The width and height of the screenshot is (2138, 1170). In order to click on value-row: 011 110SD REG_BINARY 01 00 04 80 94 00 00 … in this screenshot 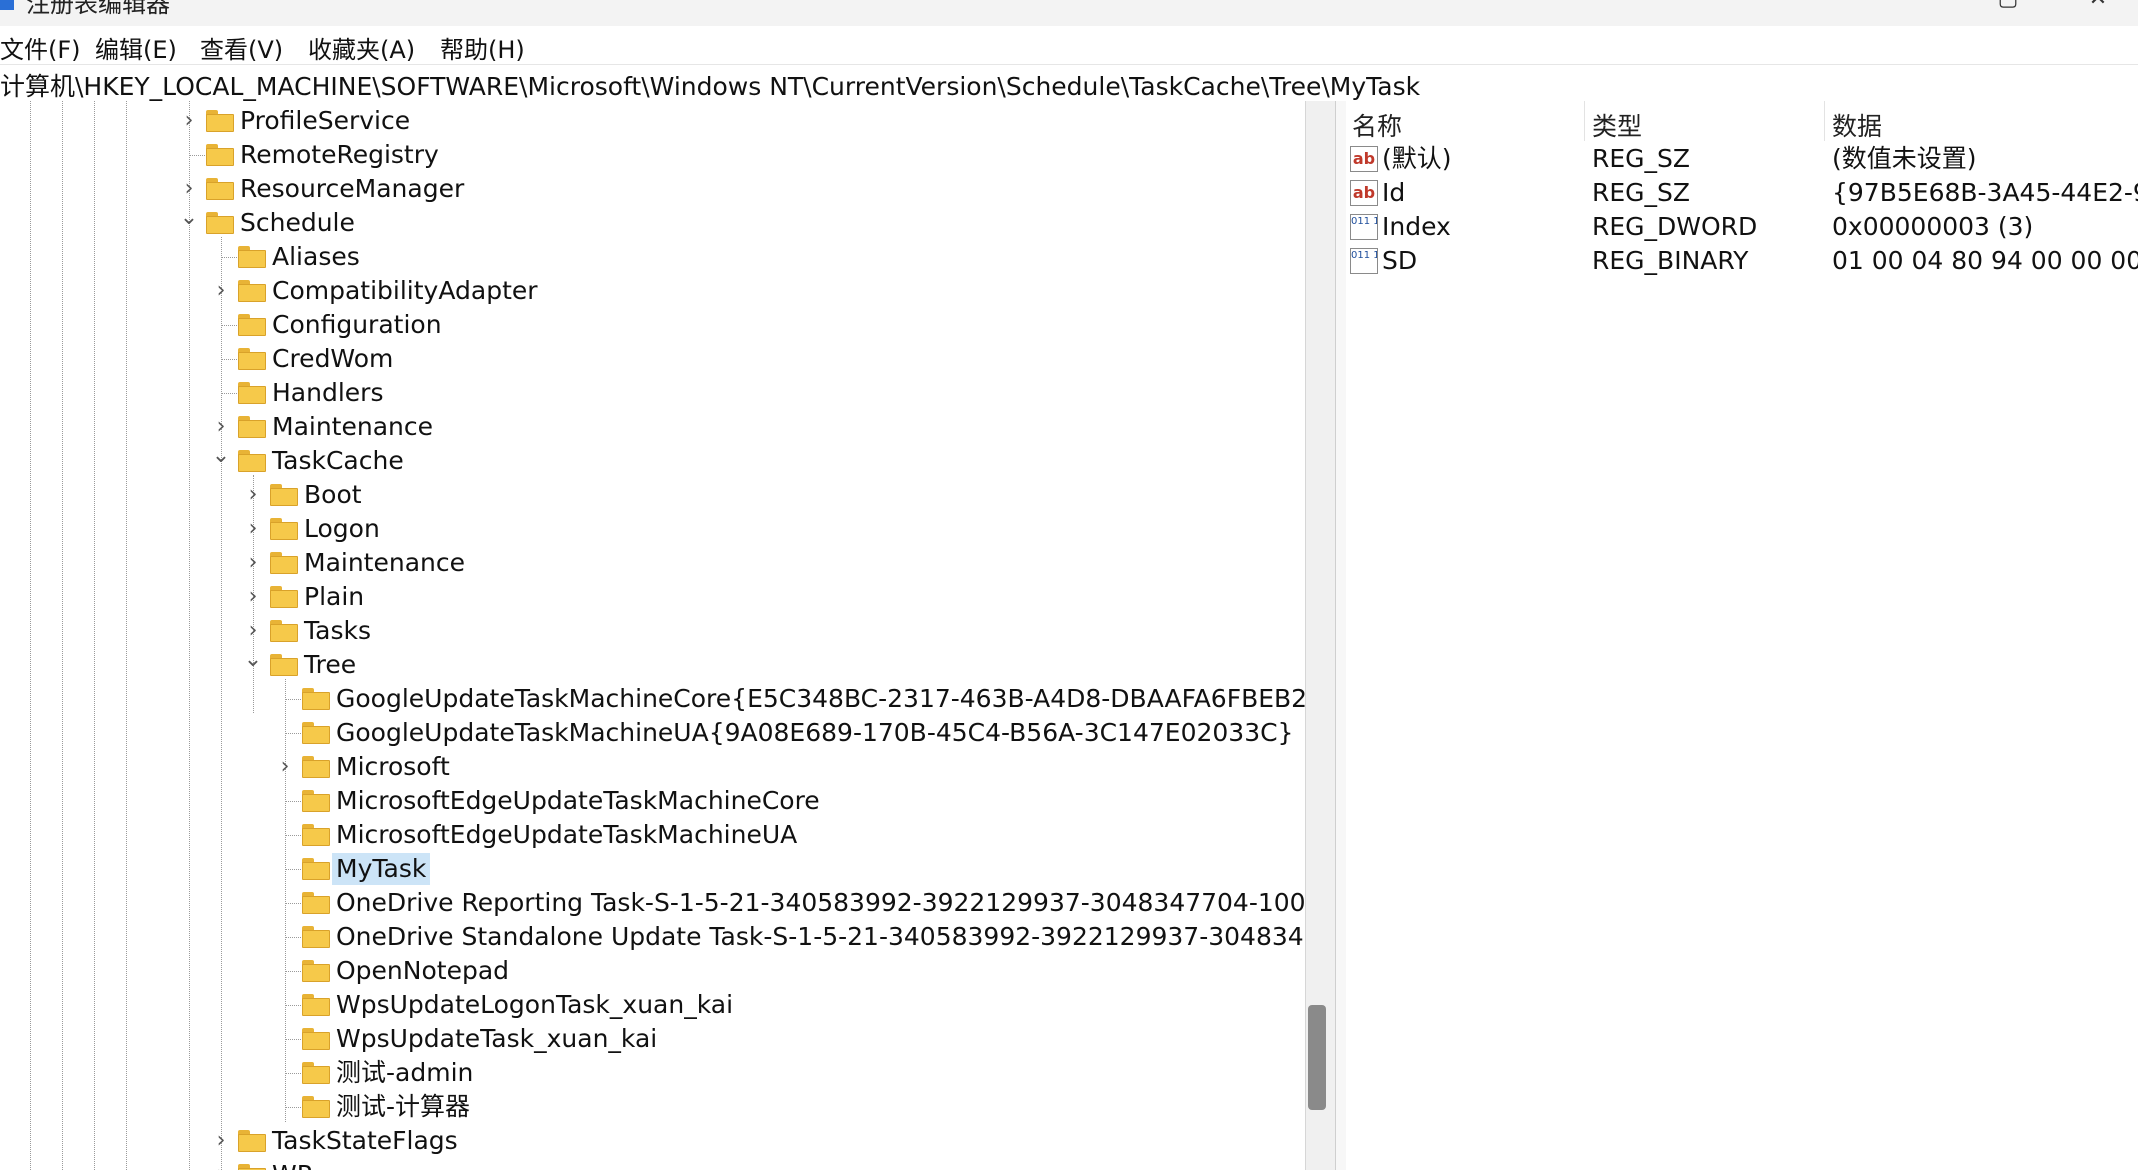, I will do `click(1742, 261)`.